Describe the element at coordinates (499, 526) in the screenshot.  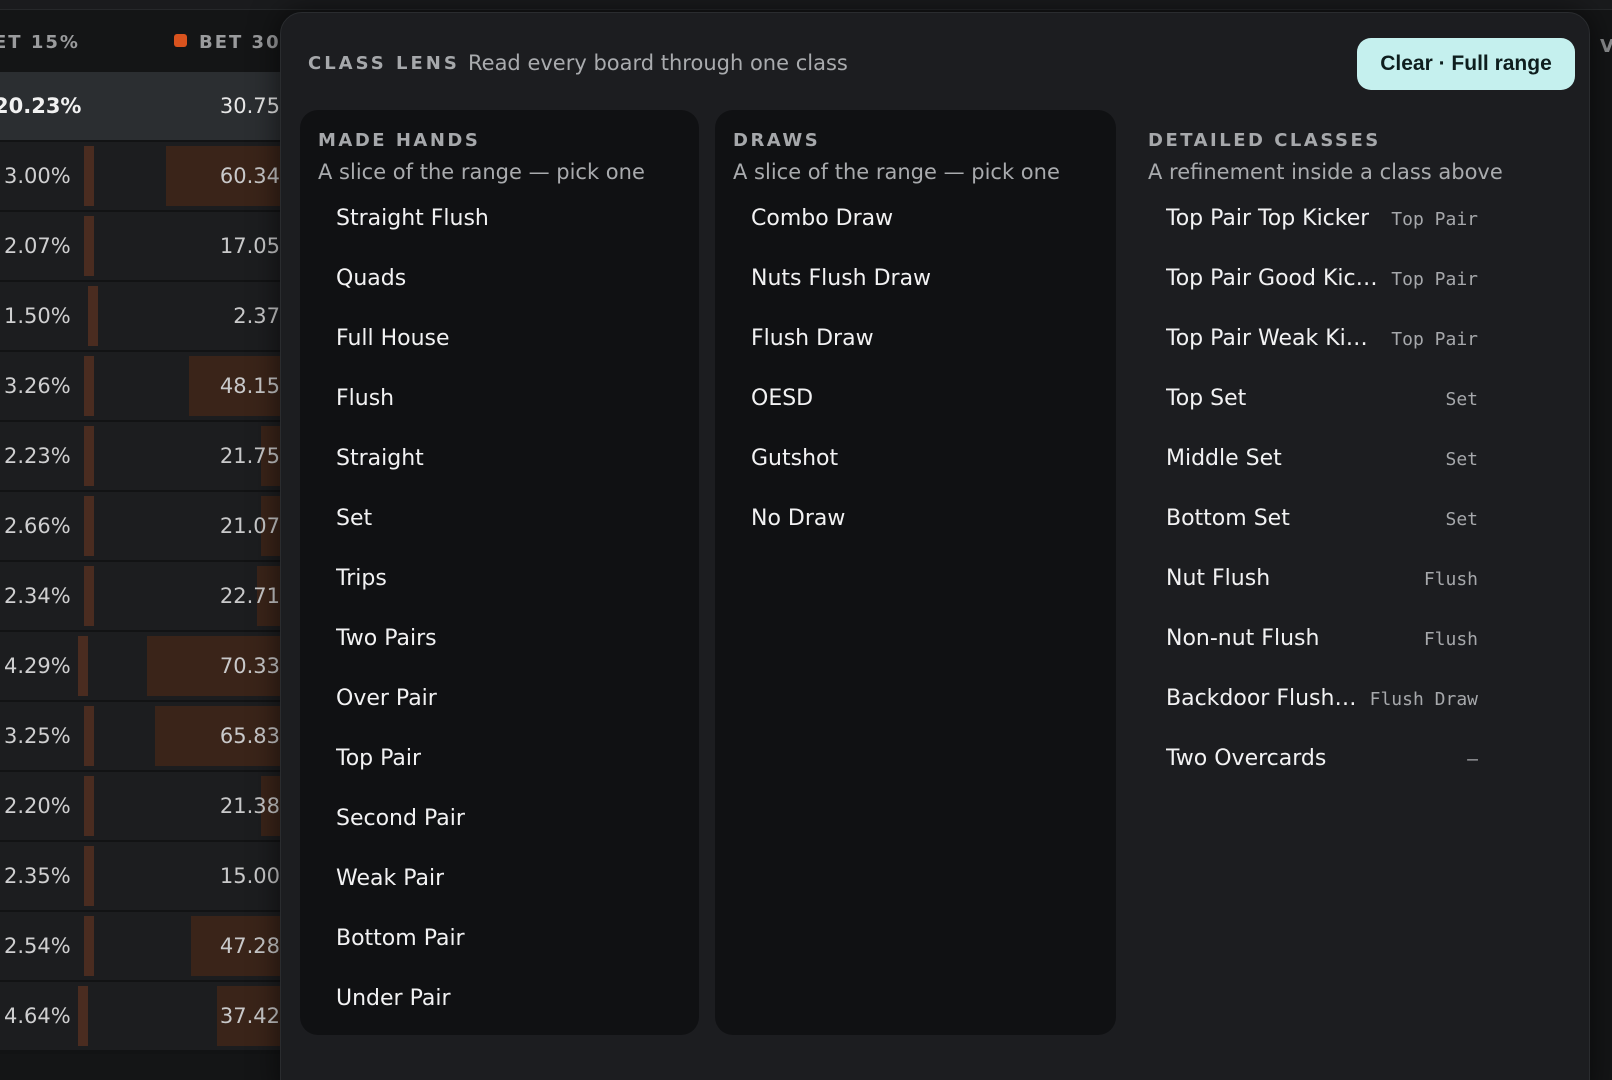
I see `made-hand-item: Set` at that location.